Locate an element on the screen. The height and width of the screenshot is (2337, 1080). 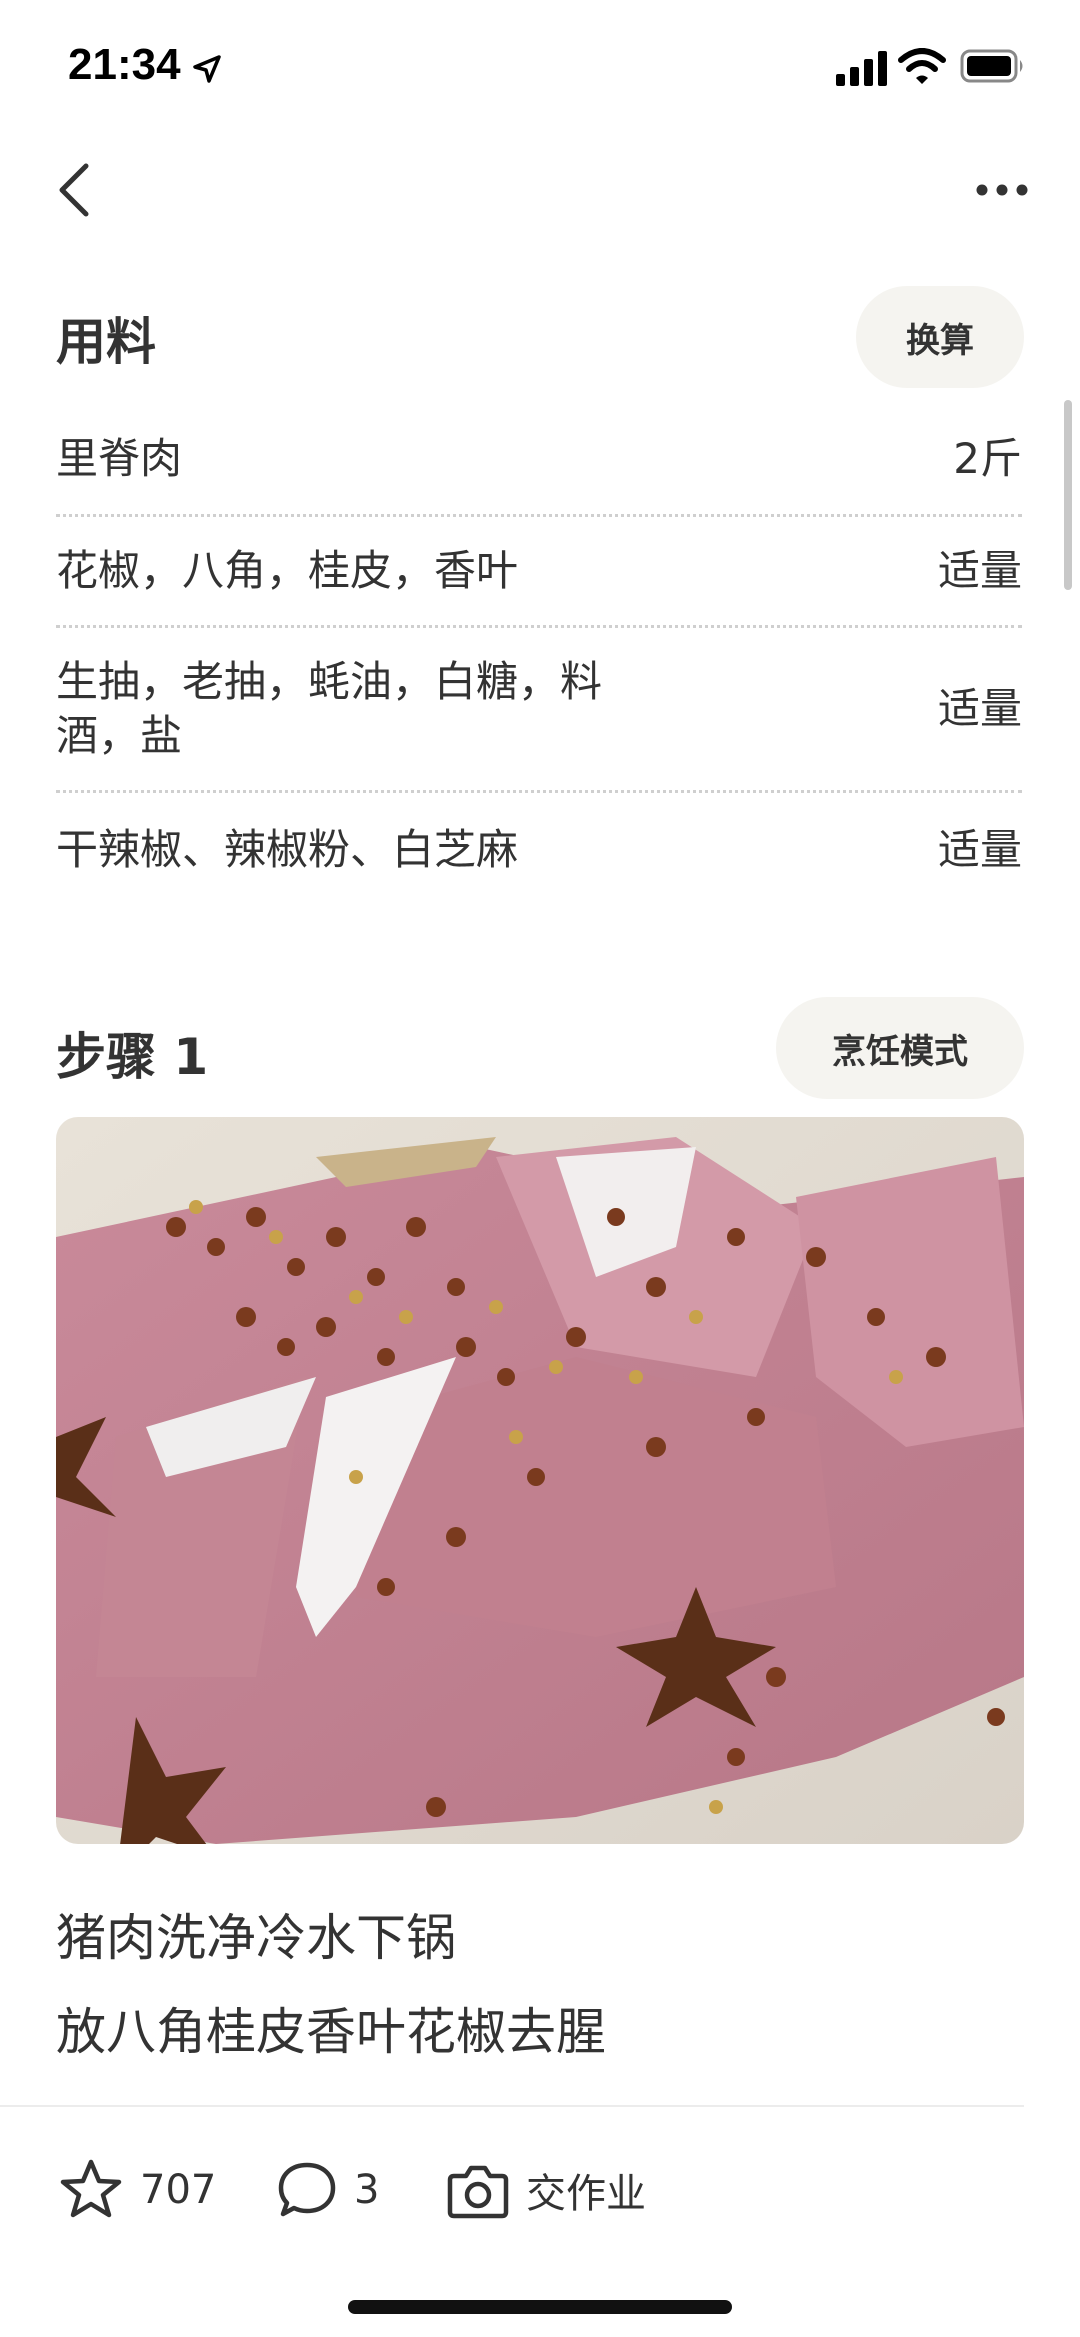
comment-button: 3 is located at coordinates (327, 2190).